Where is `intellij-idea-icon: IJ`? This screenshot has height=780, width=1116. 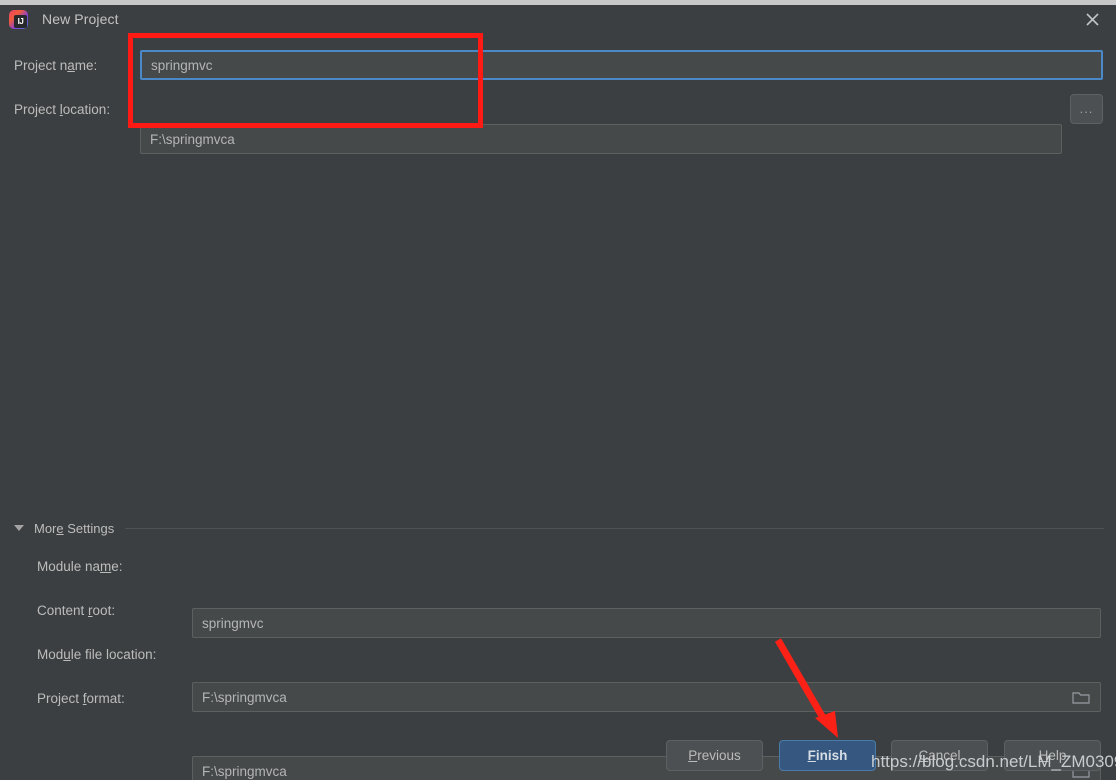 intellij-idea-icon: IJ is located at coordinates (18, 19).